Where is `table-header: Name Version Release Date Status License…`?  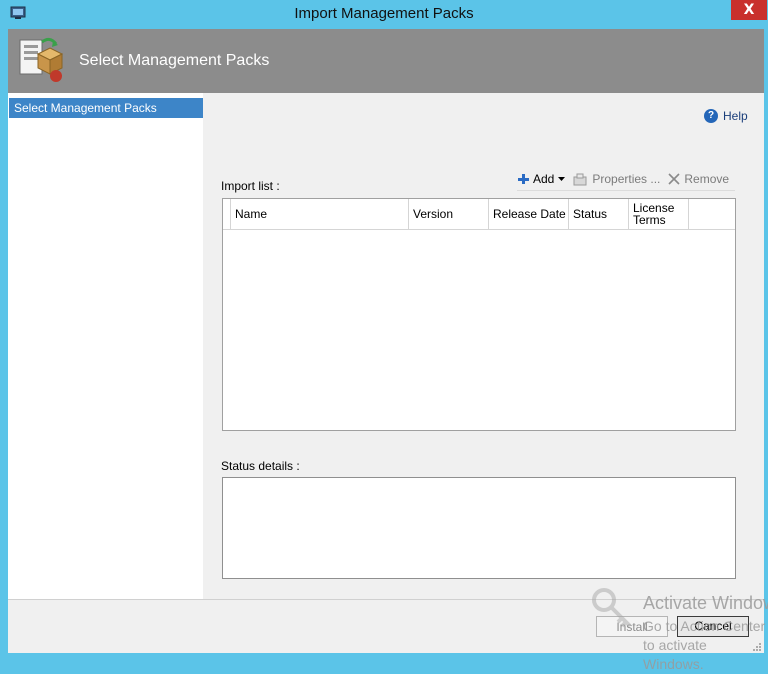 table-header: Name Version Release Date Status License… is located at coordinates (479, 214).